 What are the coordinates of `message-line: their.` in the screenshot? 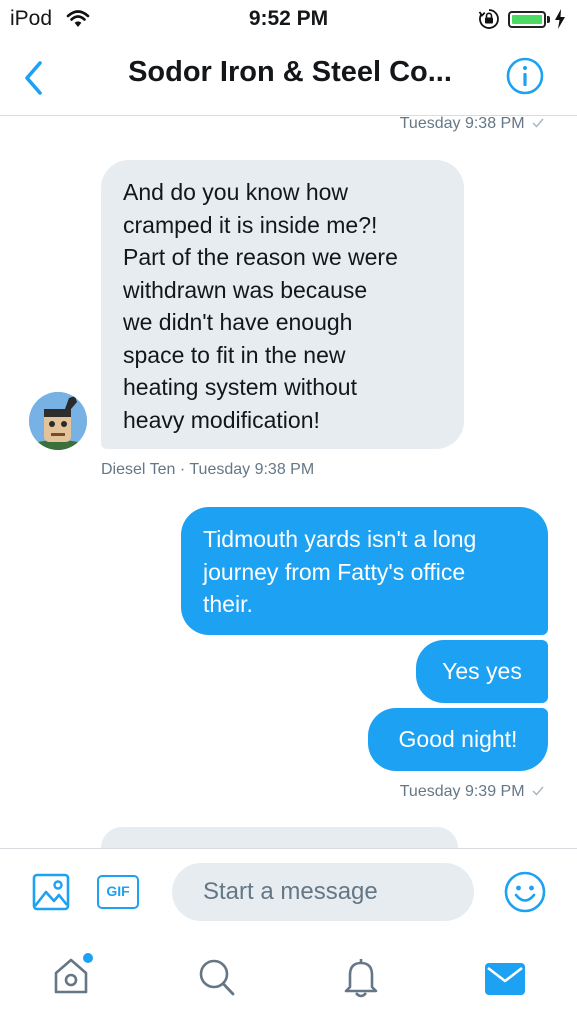 It's located at (228, 604).